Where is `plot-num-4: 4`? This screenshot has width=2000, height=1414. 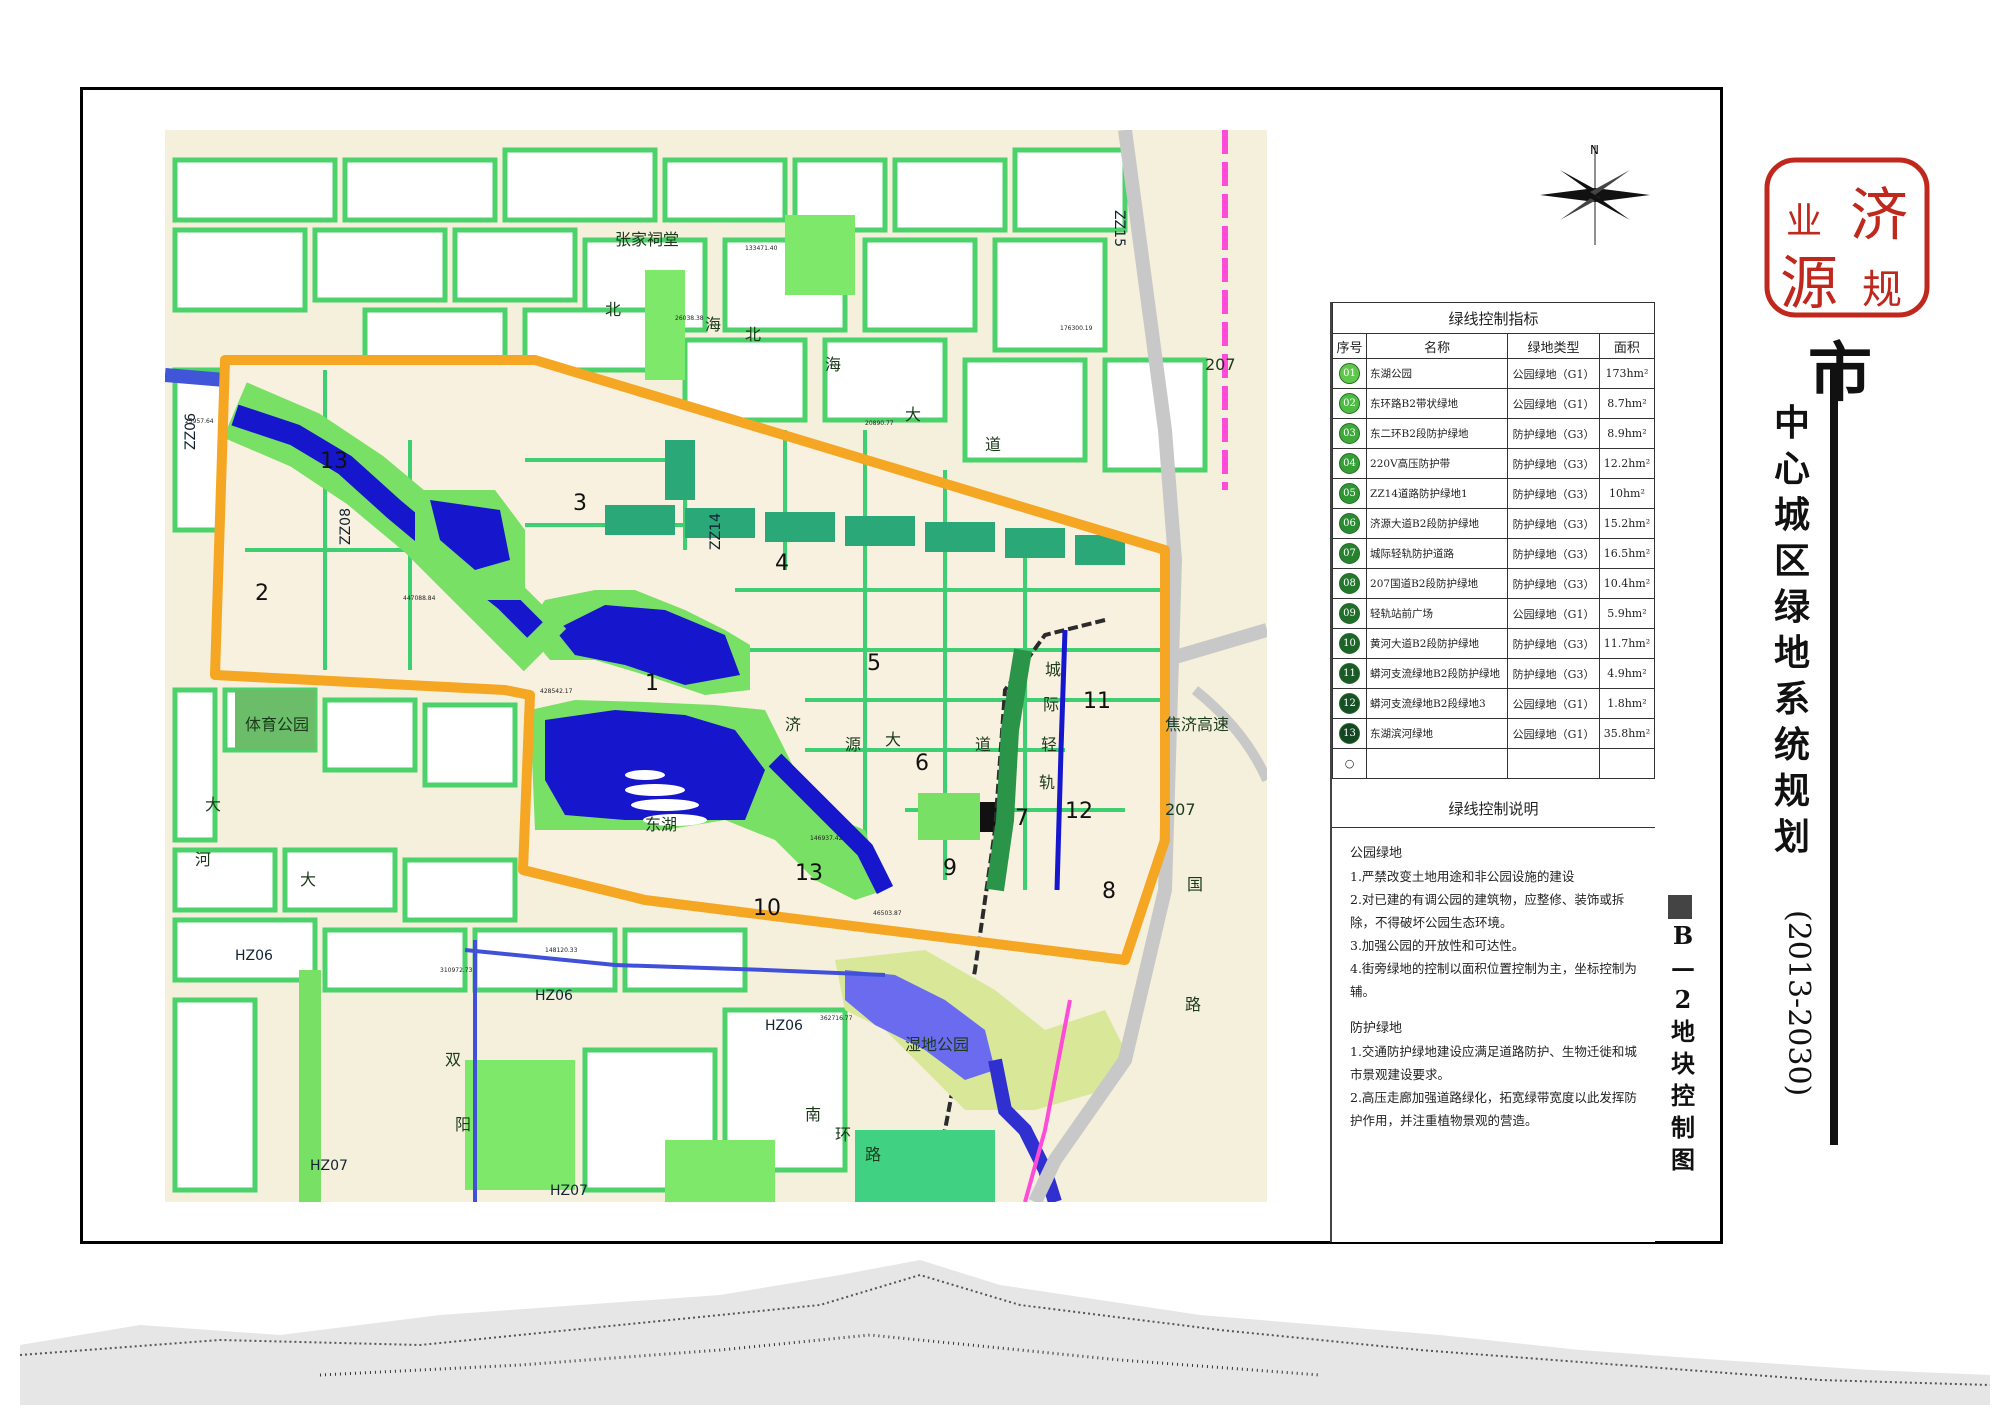
plot-num-4: 4 is located at coordinates (782, 563).